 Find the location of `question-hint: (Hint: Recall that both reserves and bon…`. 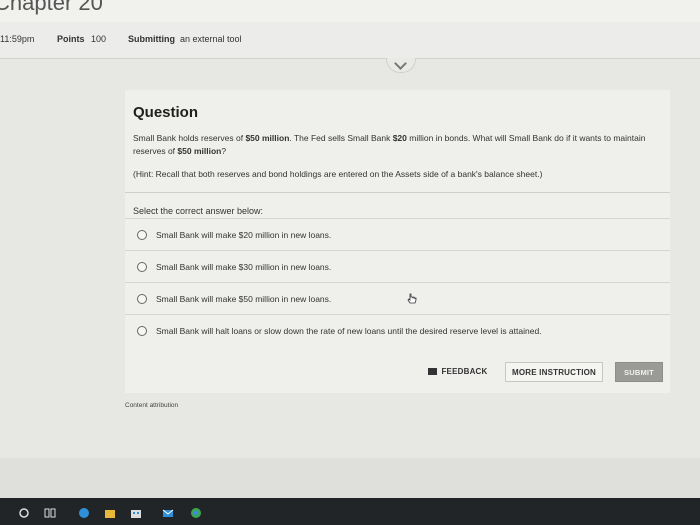

question-hint: (Hint: Recall that both reserves and bon… is located at coordinates (338, 174).